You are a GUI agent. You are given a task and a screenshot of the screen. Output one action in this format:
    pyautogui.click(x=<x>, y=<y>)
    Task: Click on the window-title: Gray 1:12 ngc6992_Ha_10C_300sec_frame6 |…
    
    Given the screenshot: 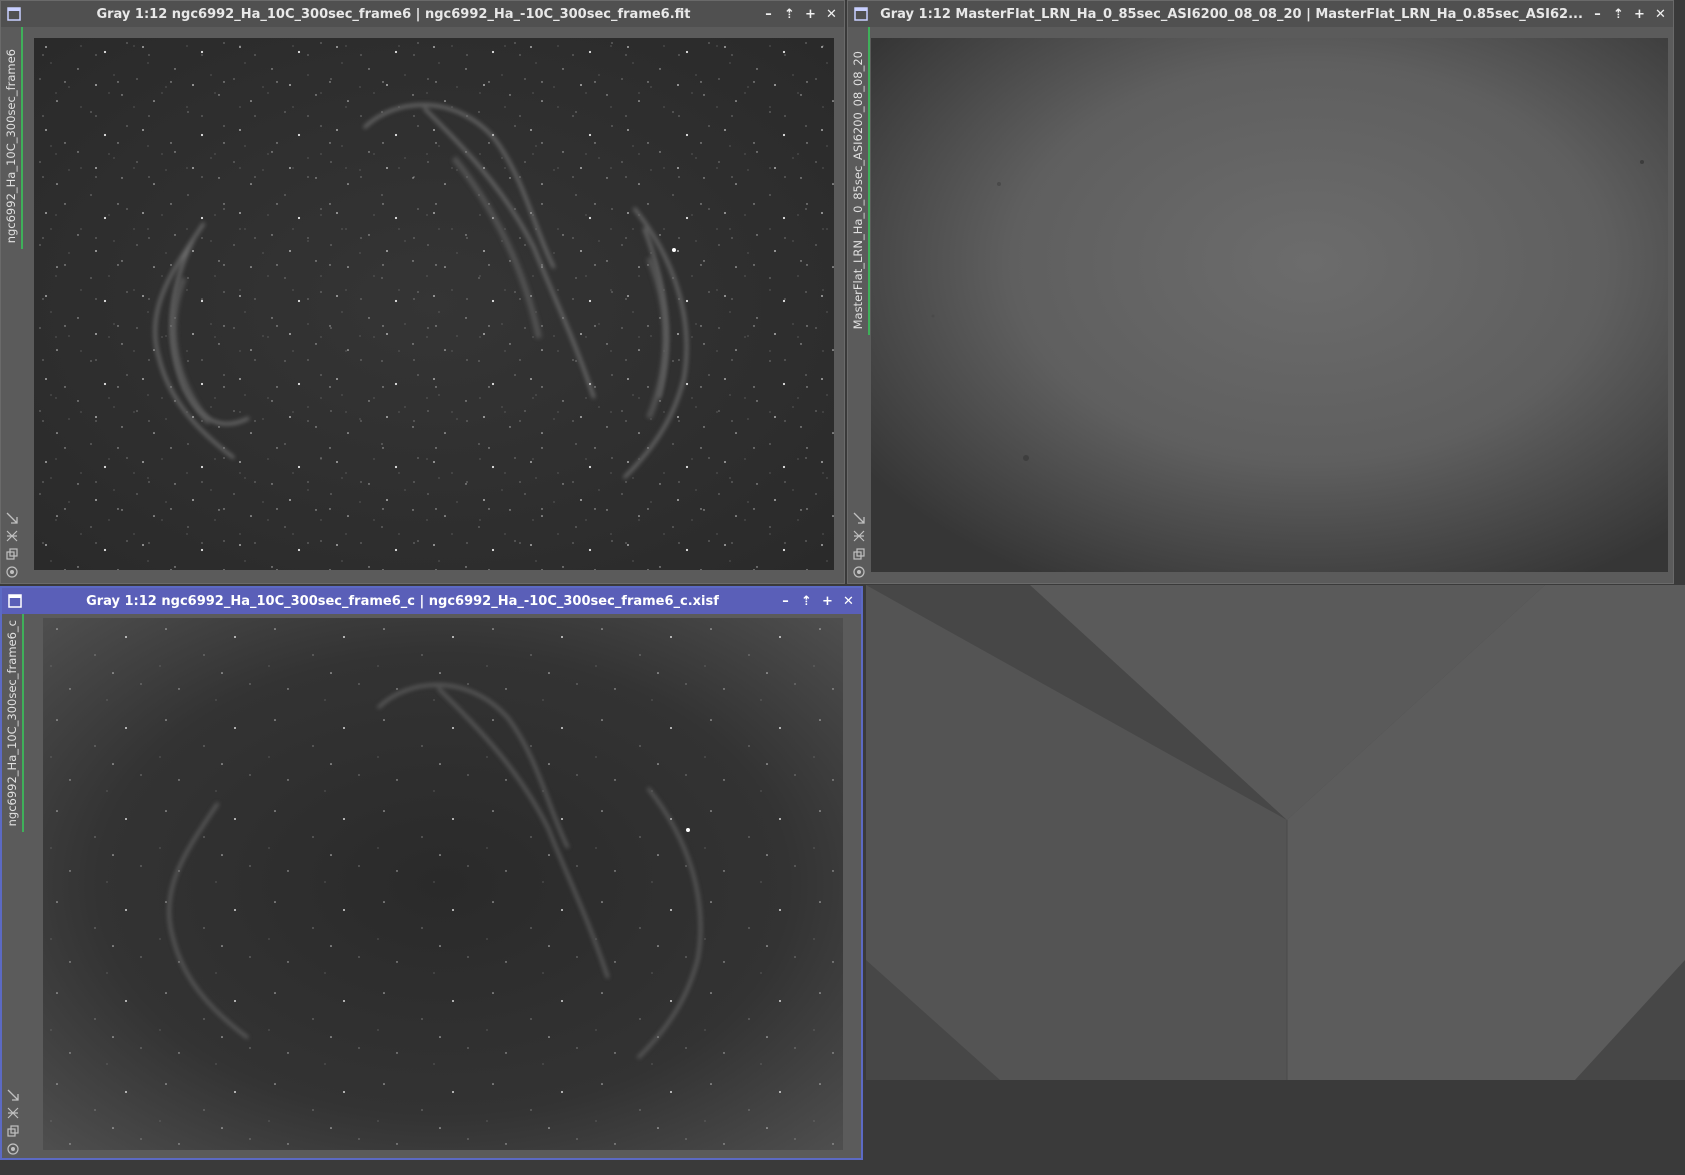 What is the action you would take?
    pyautogui.click(x=393, y=14)
    